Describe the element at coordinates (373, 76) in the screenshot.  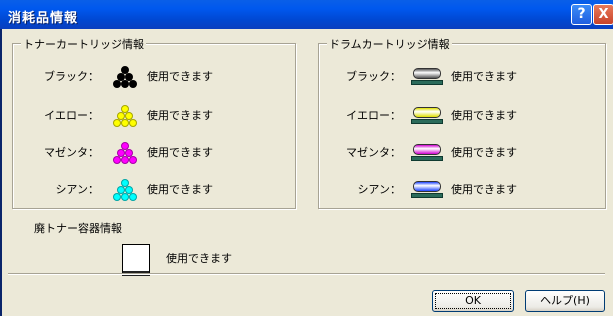
I see `drum-label-black: ブラック：` at that location.